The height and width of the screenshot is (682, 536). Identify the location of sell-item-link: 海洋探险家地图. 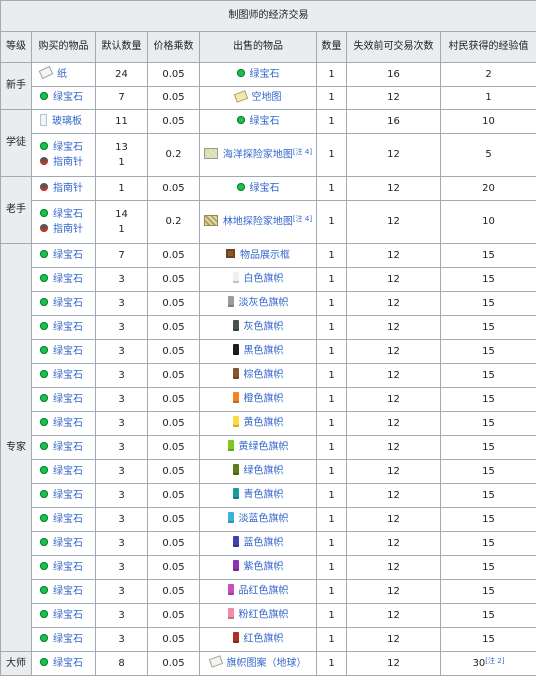
(258, 154).